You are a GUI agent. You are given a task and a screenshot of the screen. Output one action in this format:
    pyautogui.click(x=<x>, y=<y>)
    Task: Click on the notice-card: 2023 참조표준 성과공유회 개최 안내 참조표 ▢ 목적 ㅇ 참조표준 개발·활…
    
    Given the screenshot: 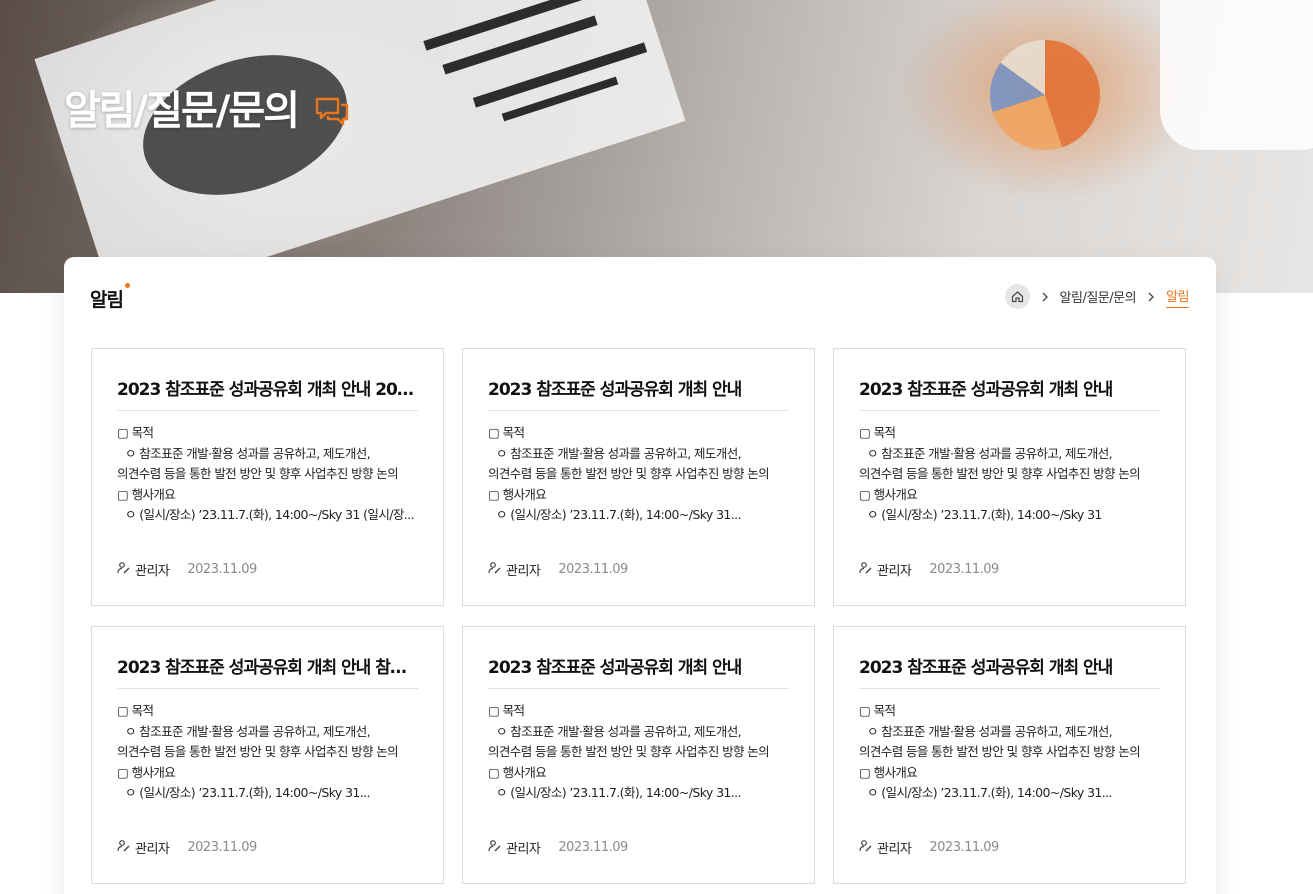 What is the action you would take?
    pyautogui.click(x=267, y=755)
    